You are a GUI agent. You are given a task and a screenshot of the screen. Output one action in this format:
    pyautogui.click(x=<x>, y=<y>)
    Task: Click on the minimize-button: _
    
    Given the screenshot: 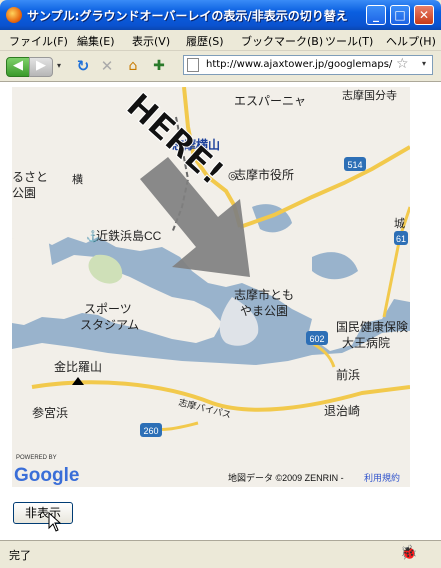 What is the action you would take?
    pyautogui.click(x=376, y=15)
    